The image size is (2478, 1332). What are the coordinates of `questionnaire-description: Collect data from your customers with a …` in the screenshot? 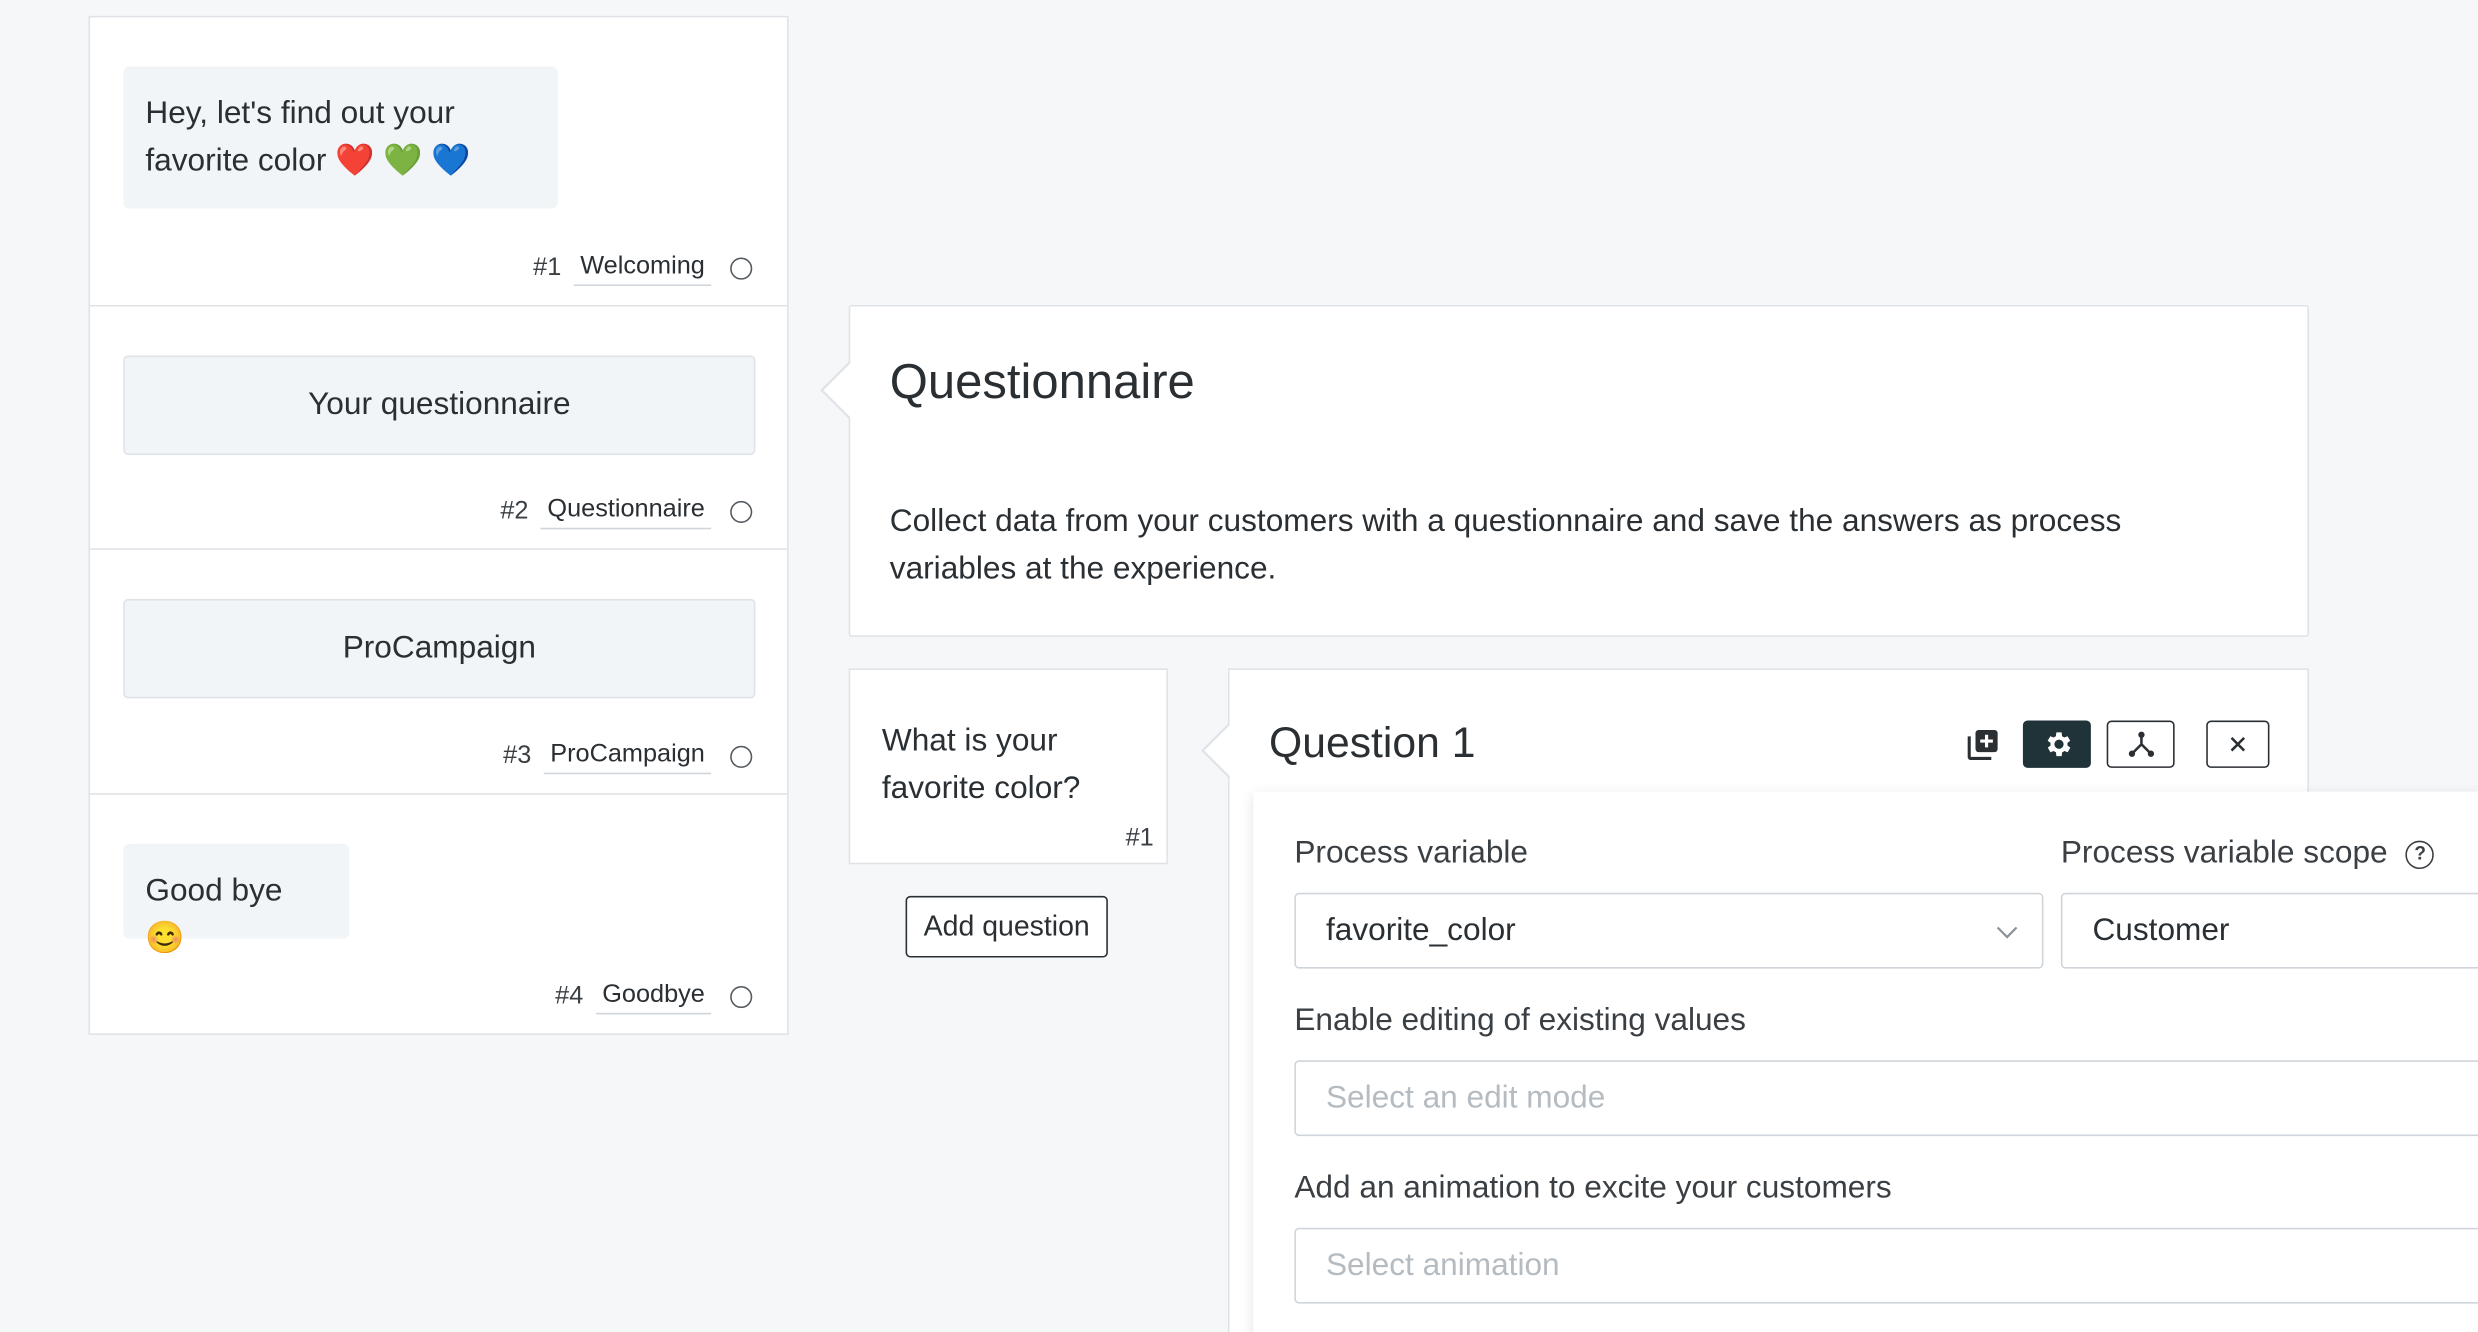 It's located at (1505, 545).